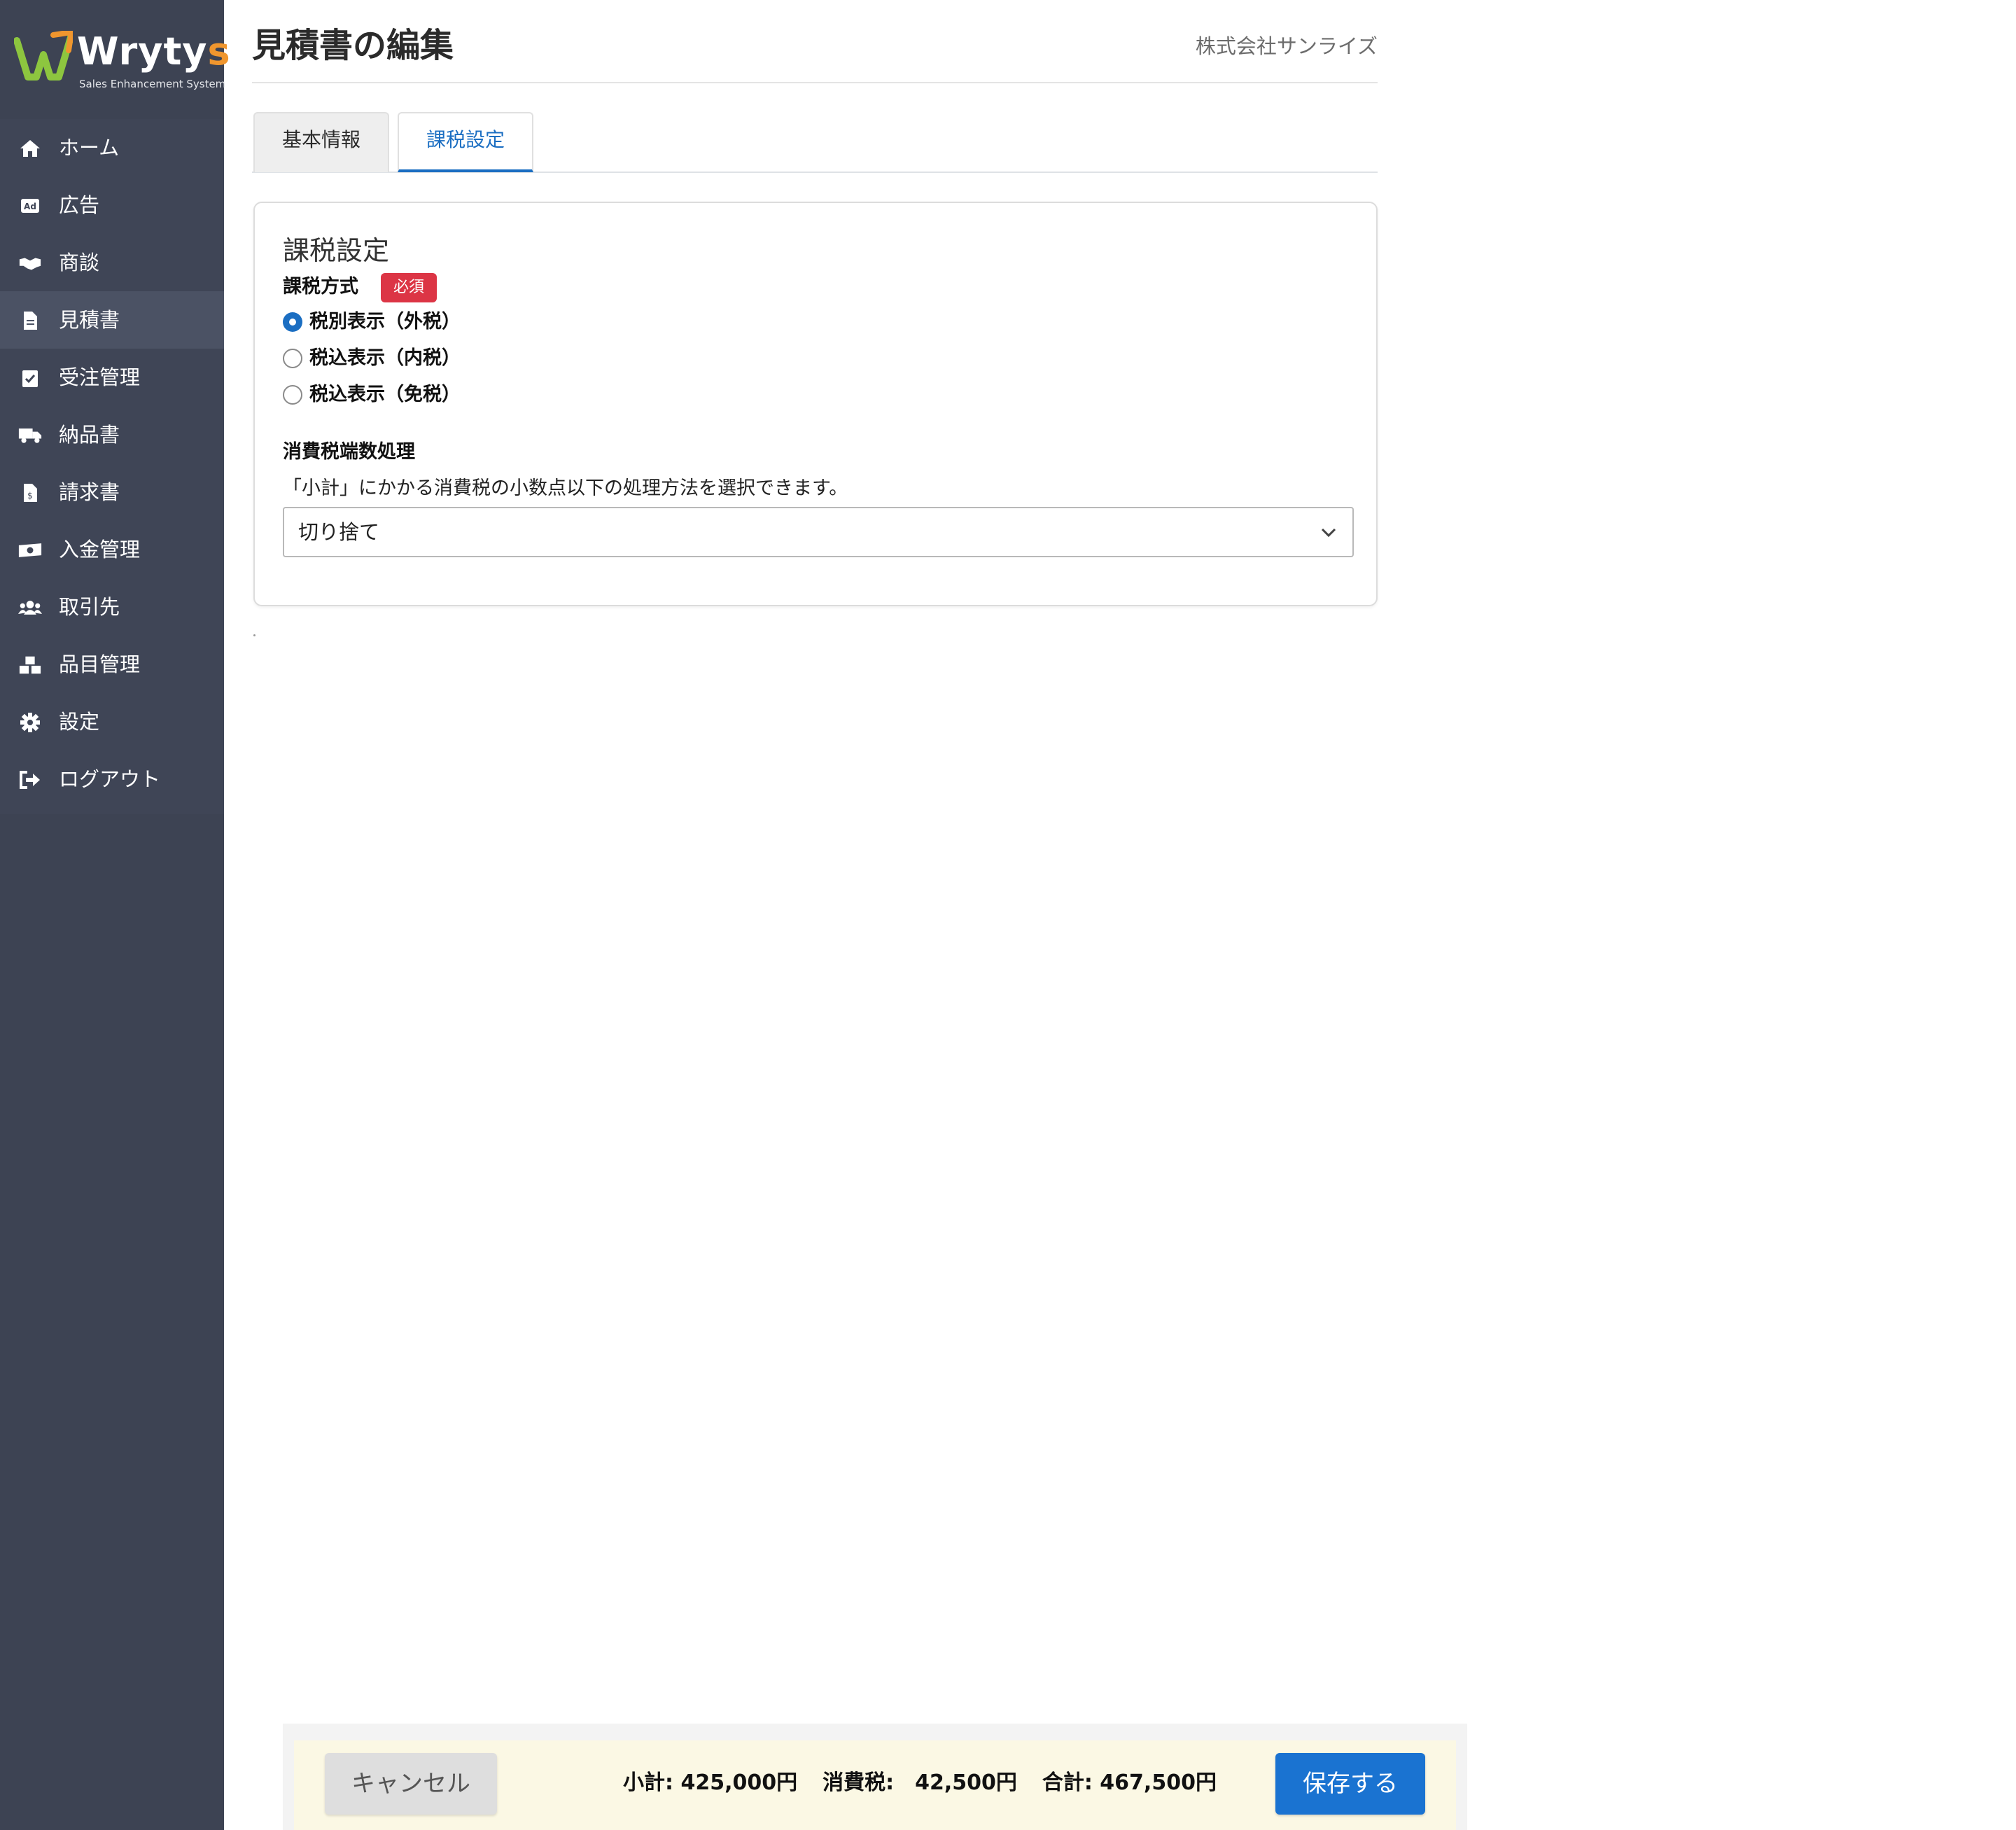 Image resolution: width=2016 pixels, height=1830 pixels. I want to click on gear-icon, so click(30, 722).